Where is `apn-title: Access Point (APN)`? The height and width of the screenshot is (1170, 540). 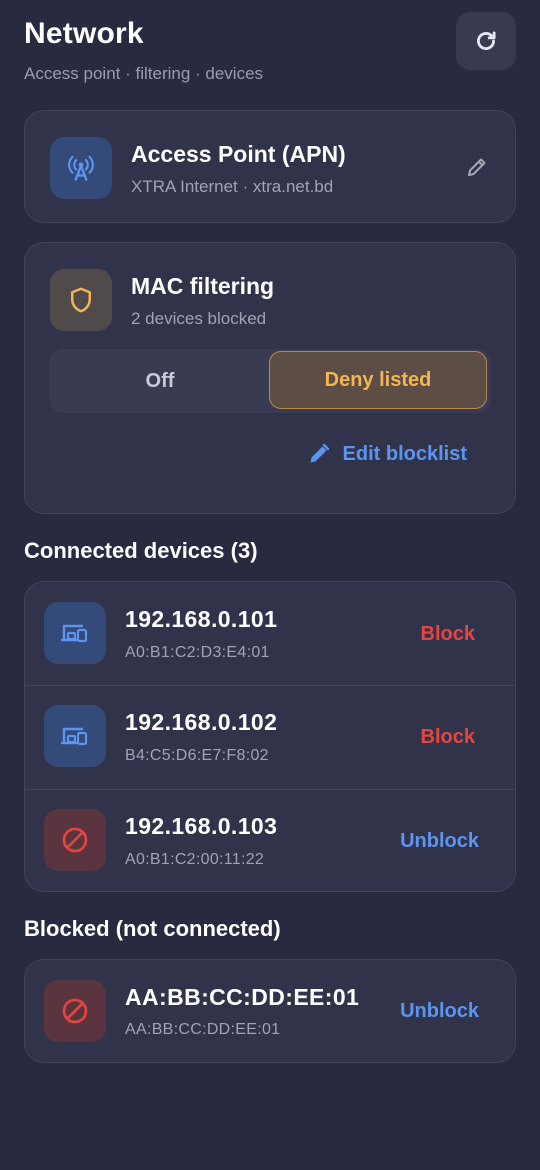
apn-title: Access Point (APN) is located at coordinates (238, 154).